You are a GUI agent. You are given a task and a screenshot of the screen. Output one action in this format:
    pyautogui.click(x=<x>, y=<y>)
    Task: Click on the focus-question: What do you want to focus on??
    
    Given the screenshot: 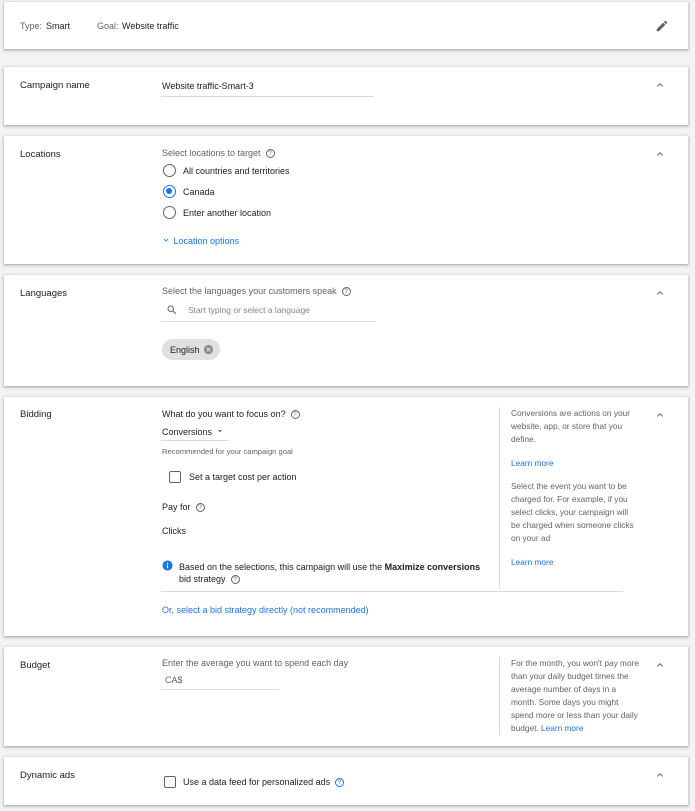 What is the action you would take?
    pyautogui.click(x=231, y=414)
    